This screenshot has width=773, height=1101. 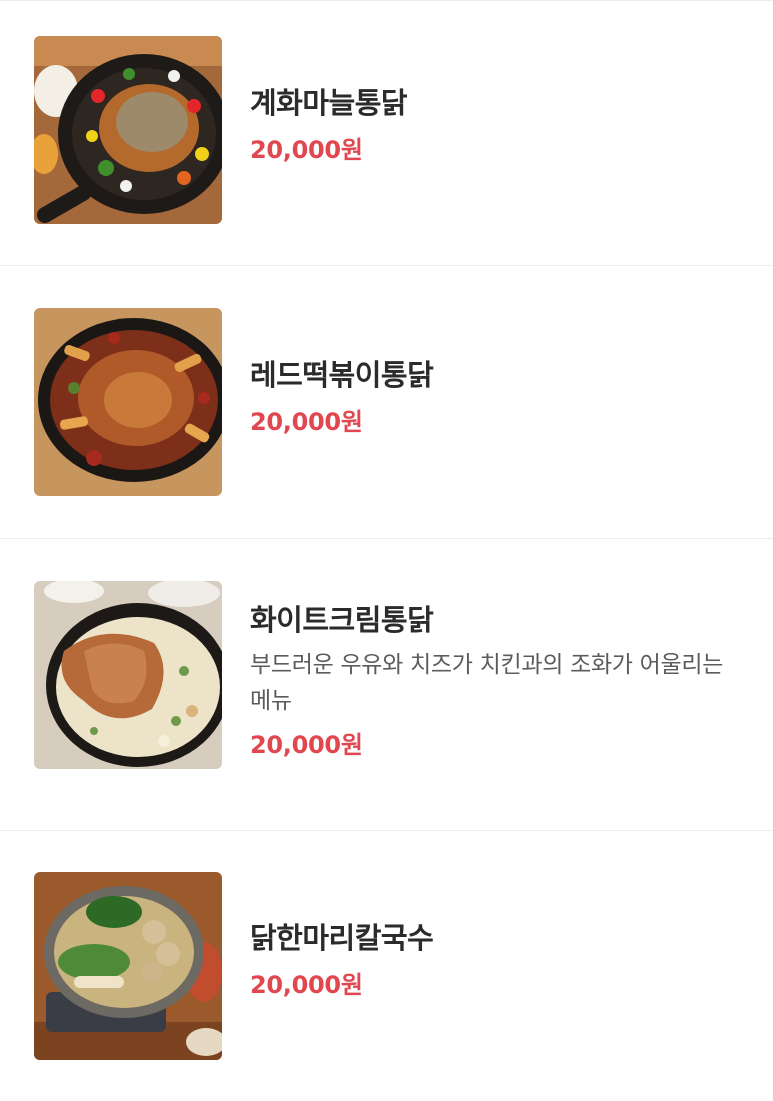 I want to click on menu-name: 레드떡볶이통닭, so click(x=342, y=375).